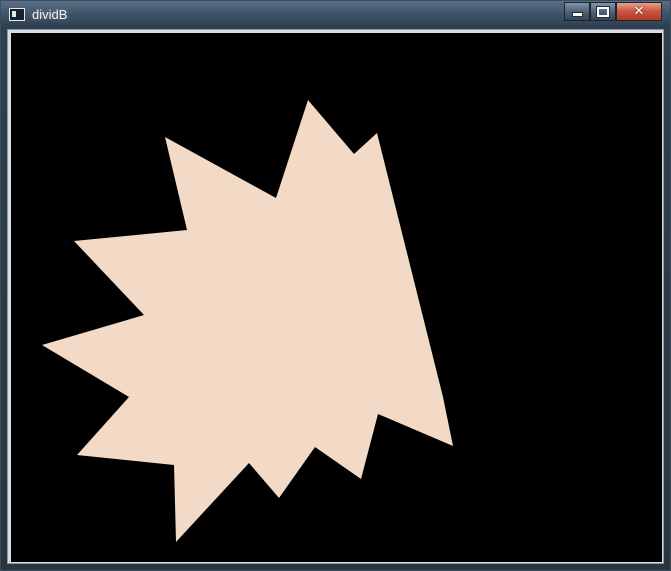  I want to click on close-icon: ✕, so click(639, 11).